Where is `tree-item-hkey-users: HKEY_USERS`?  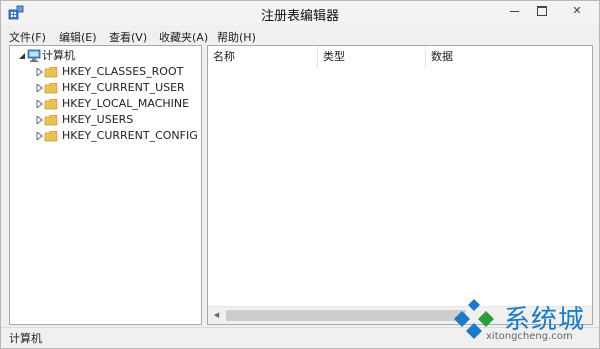
tree-item-hkey-users: HKEY_USERS is located at coordinates (116, 120).